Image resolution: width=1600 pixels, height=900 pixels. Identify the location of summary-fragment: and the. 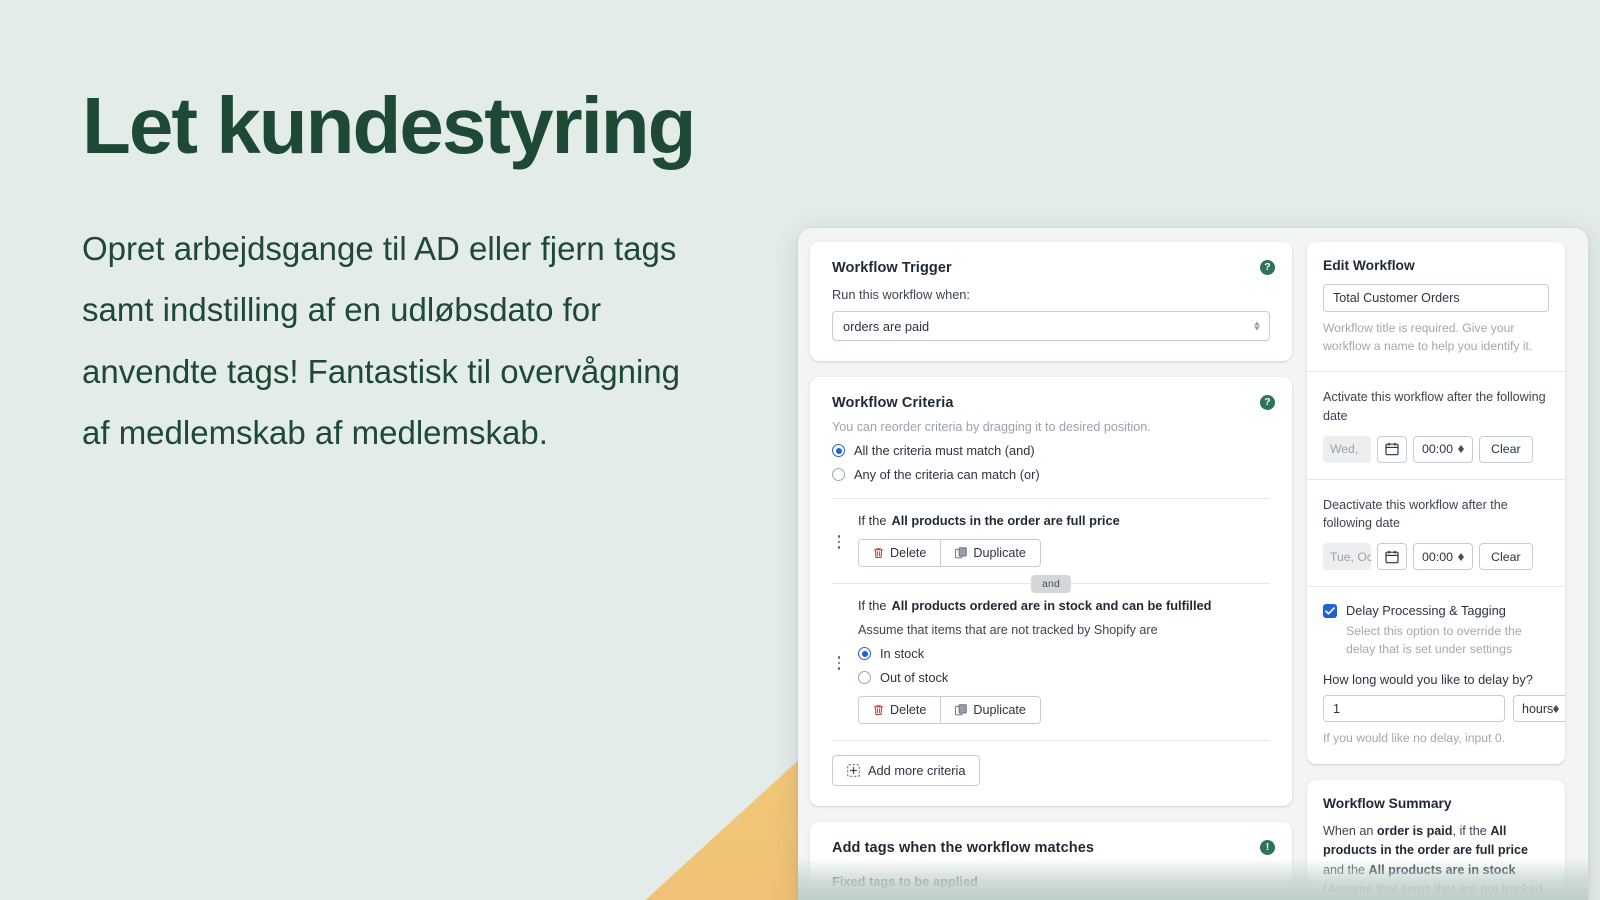
(1346, 869).